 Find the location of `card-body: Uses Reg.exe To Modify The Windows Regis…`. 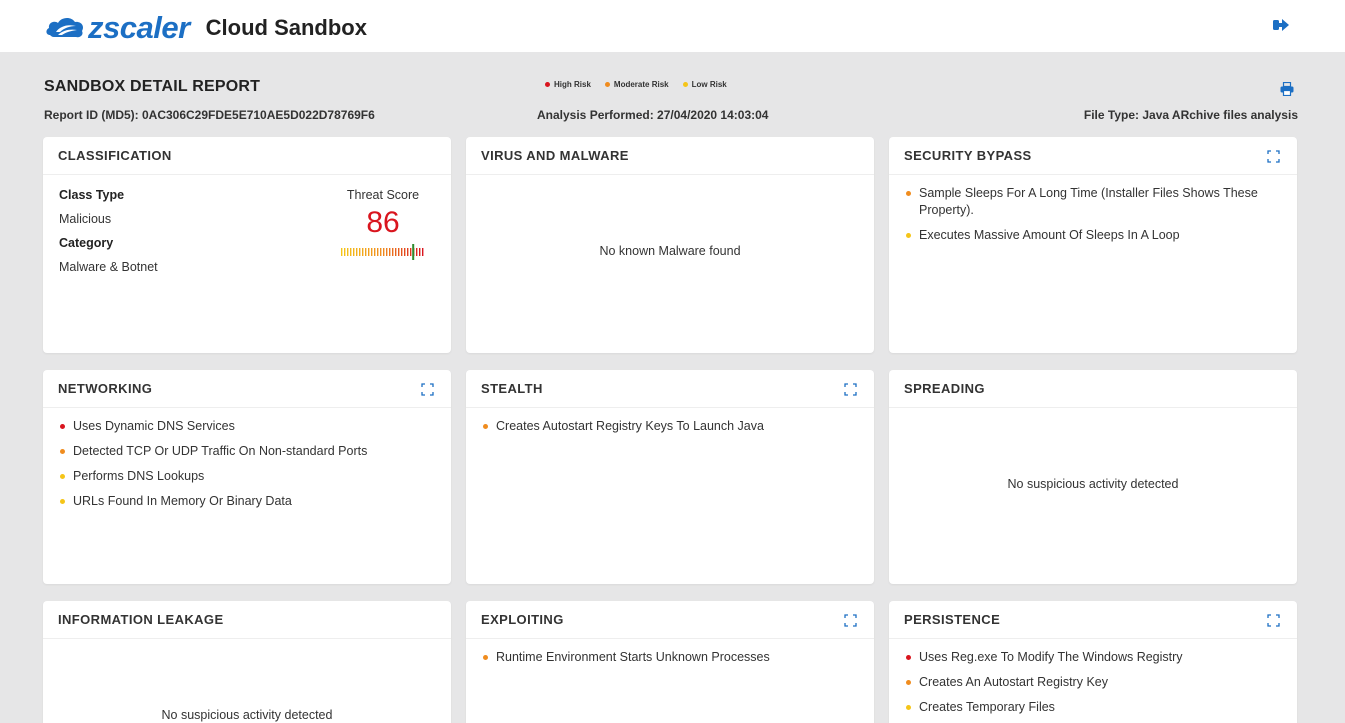

card-body: Uses Reg.exe To Modify The Windows Regis… is located at coordinates (1093, 677).